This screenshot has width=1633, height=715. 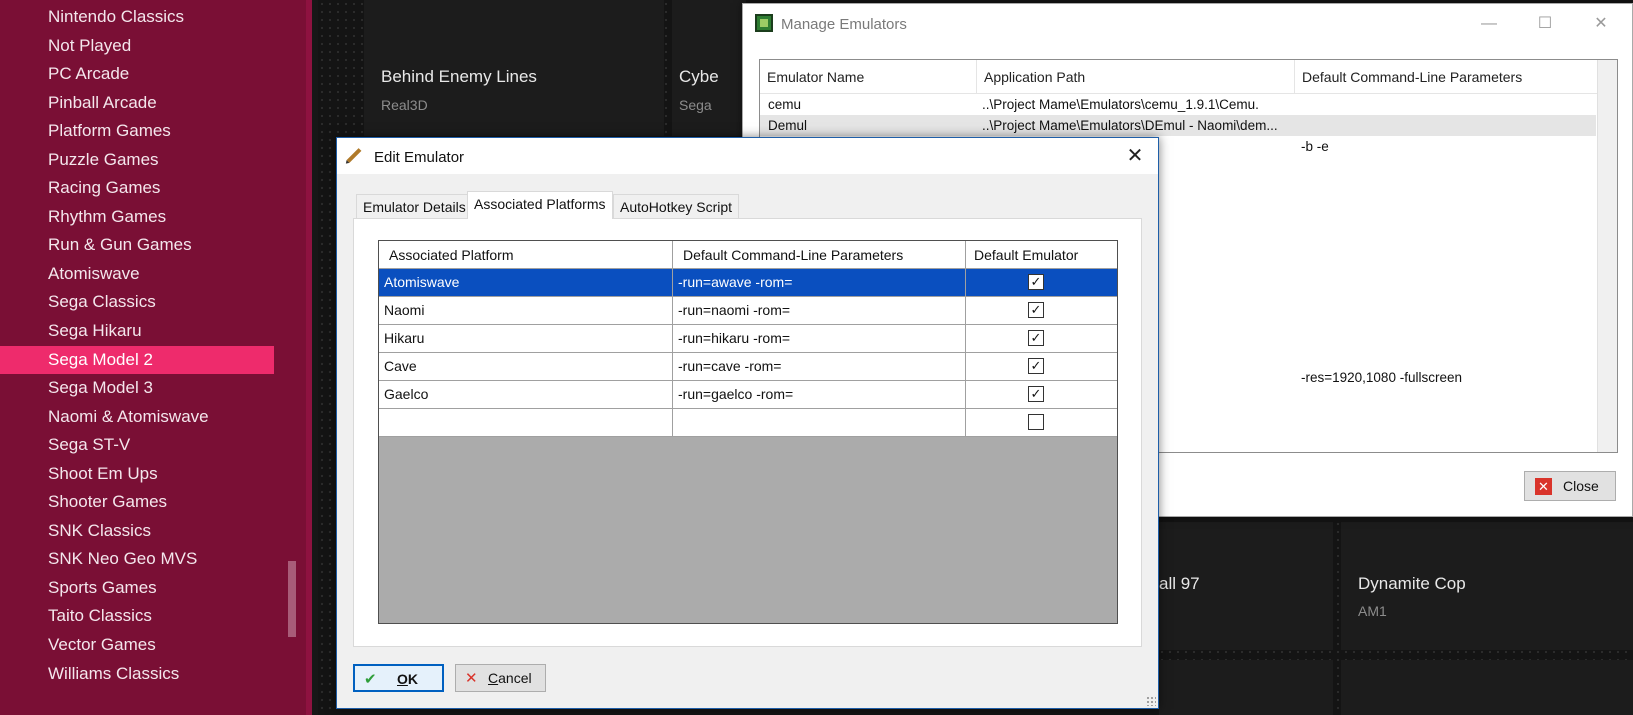 What do you see at coordinates (137, 46) in the screenshot?
I see `sidebar-item: Not Played` at bounding box center [137, 46].